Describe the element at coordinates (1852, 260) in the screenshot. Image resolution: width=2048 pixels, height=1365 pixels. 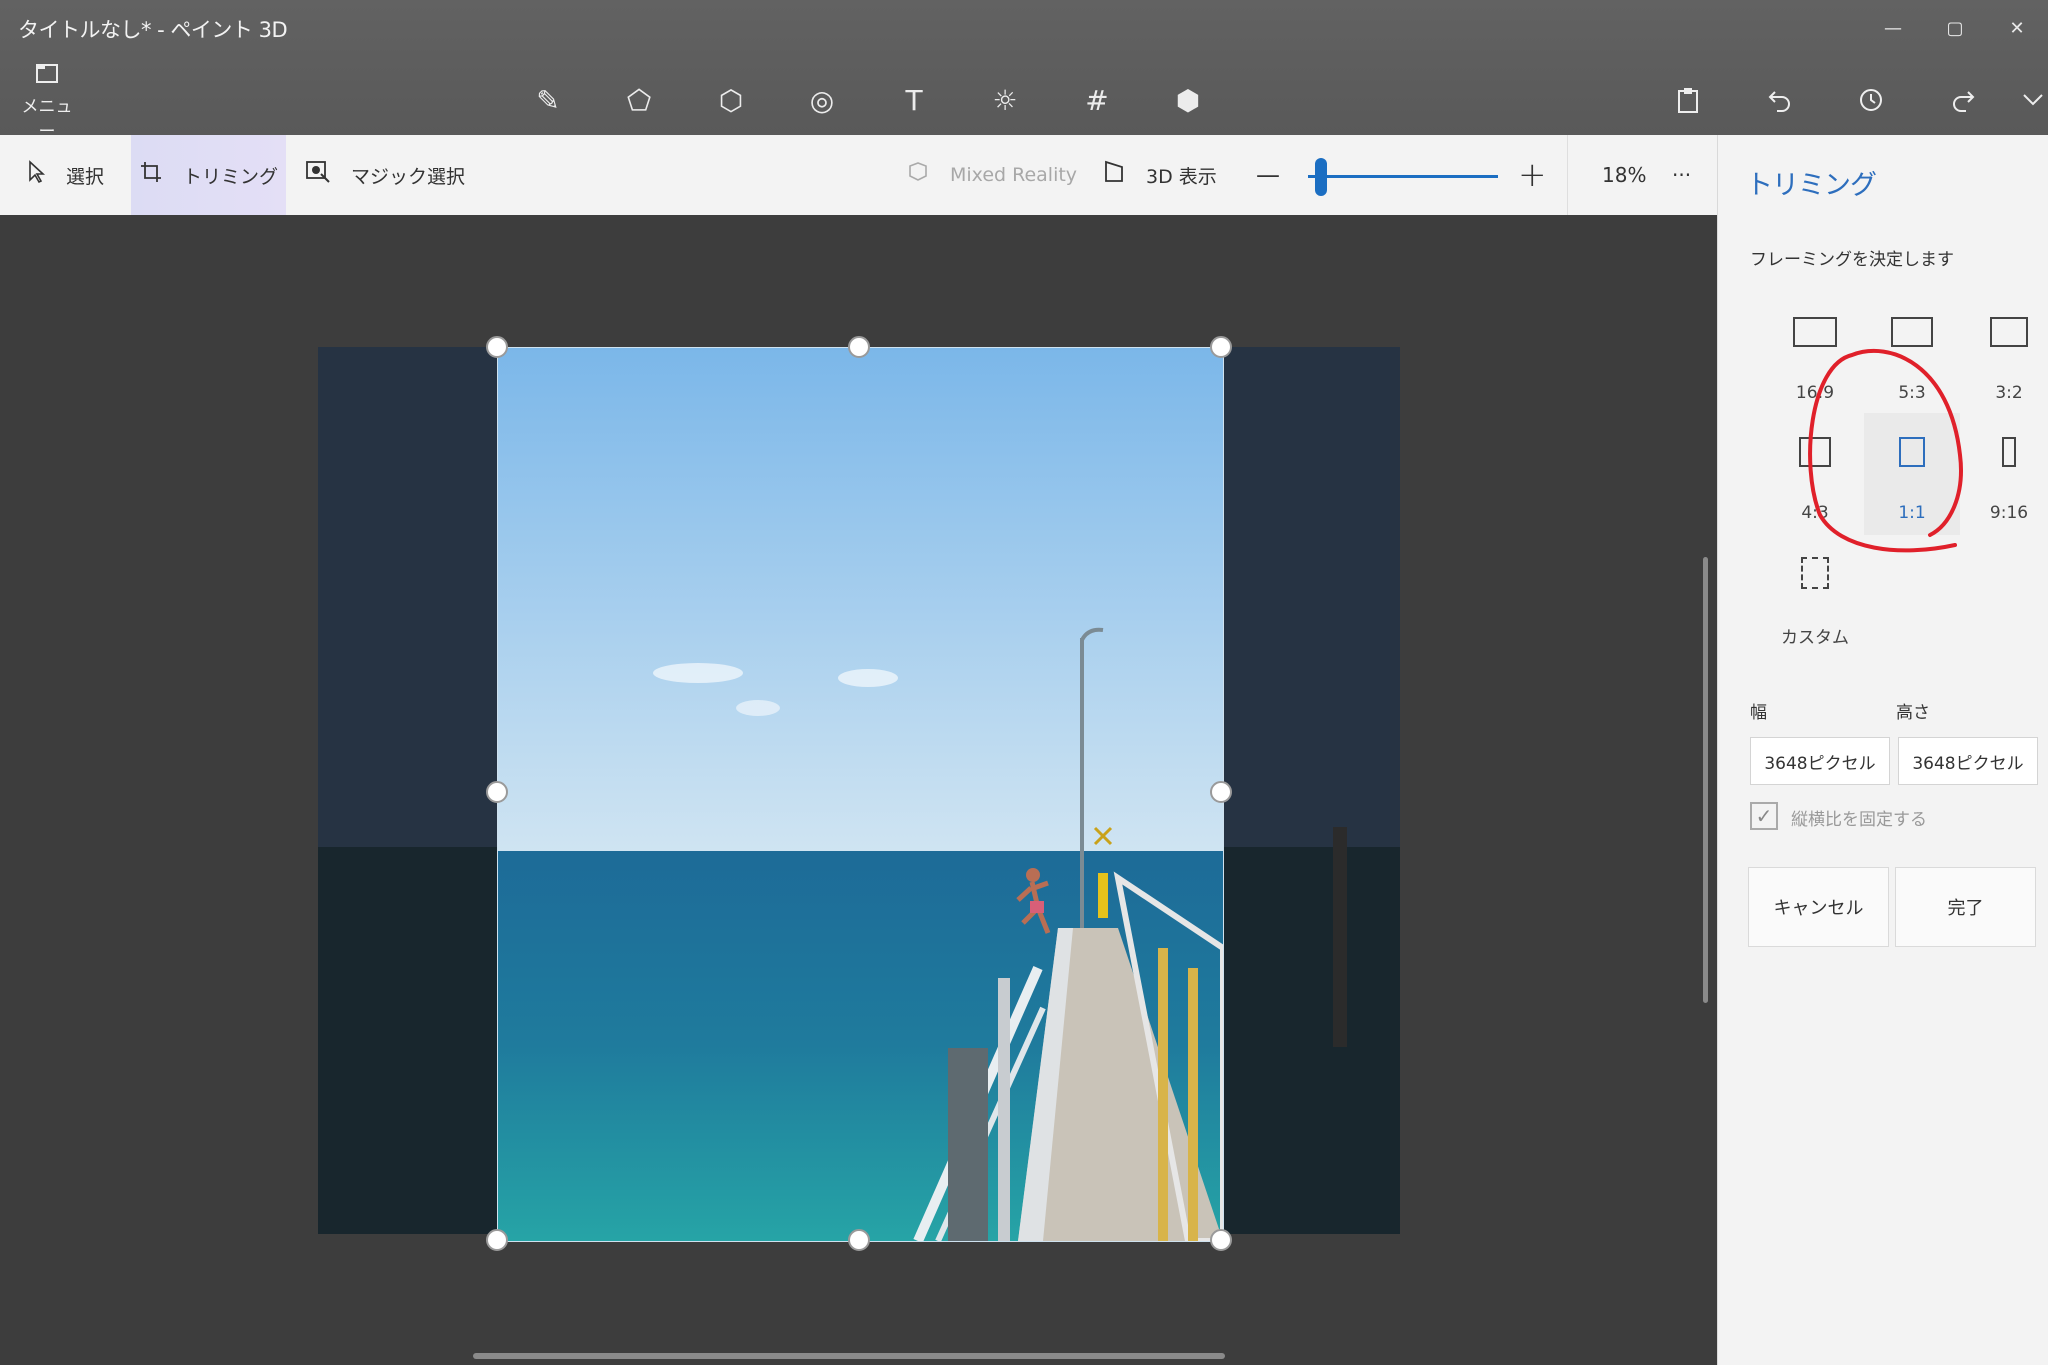
I see `panel-subtitle: フレーミングを決定します` at that location.